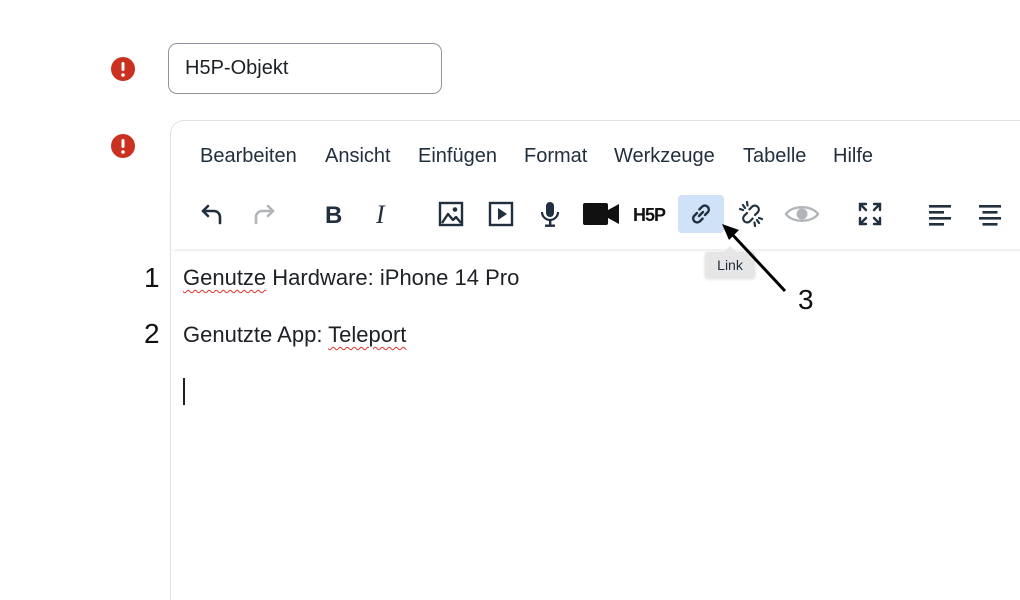 This screenshot has width=1020, height=600. I want to click on svg-text: I, so click(380, 214).